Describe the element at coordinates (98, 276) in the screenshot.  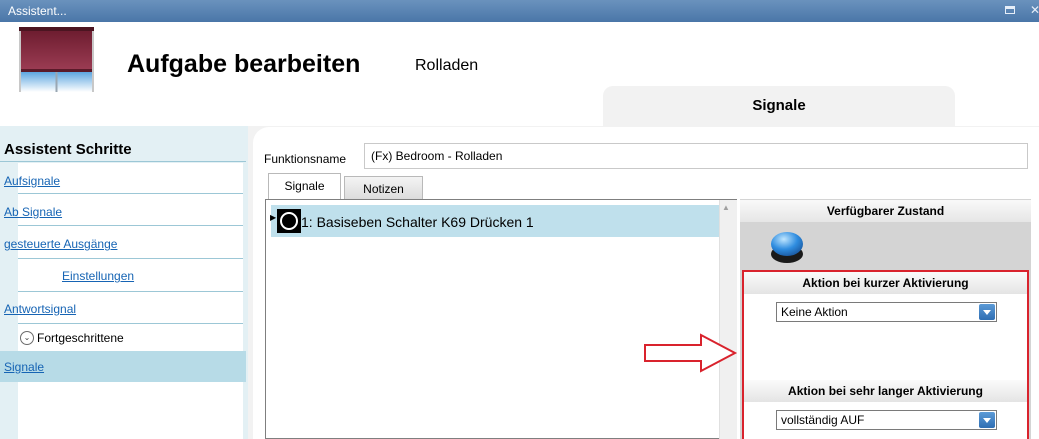
I see `sidebar-item-einstellungen: Einstellungen` at that location.